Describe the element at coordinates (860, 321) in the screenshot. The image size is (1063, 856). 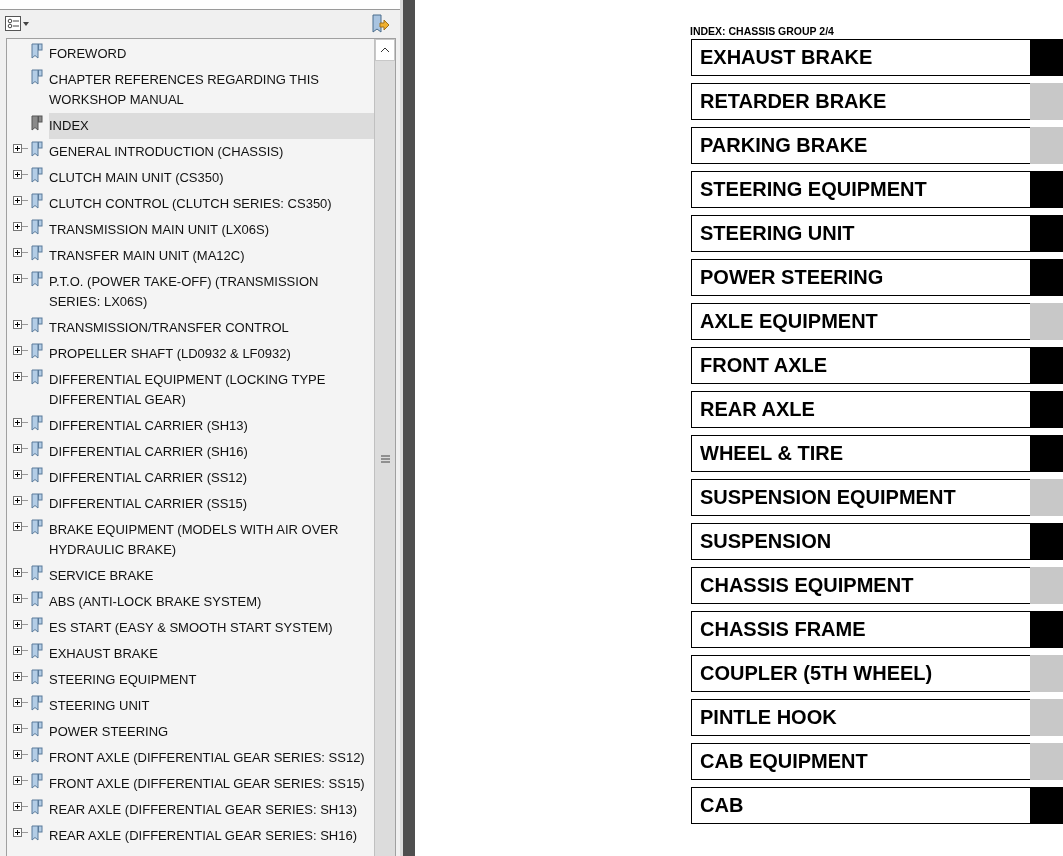
I see `section-title: AXLE EQUIPMENT` at that location.